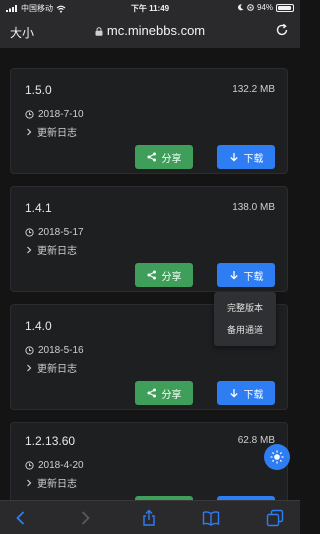 The width and height of the screenshot is (320, 534). What do you see at coordinates (253, 89) in the screenshot?
I see `release-size: 132.2 MB` at bounding box center [253, 89].